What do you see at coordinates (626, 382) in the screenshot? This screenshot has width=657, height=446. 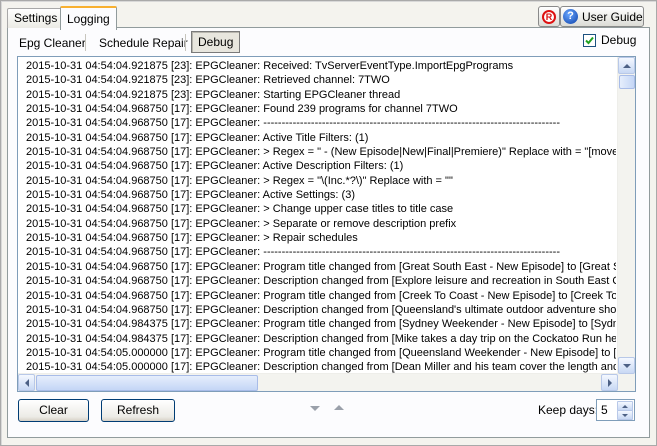 I see `scrollbar-corner` at bounding box center [626, 382].